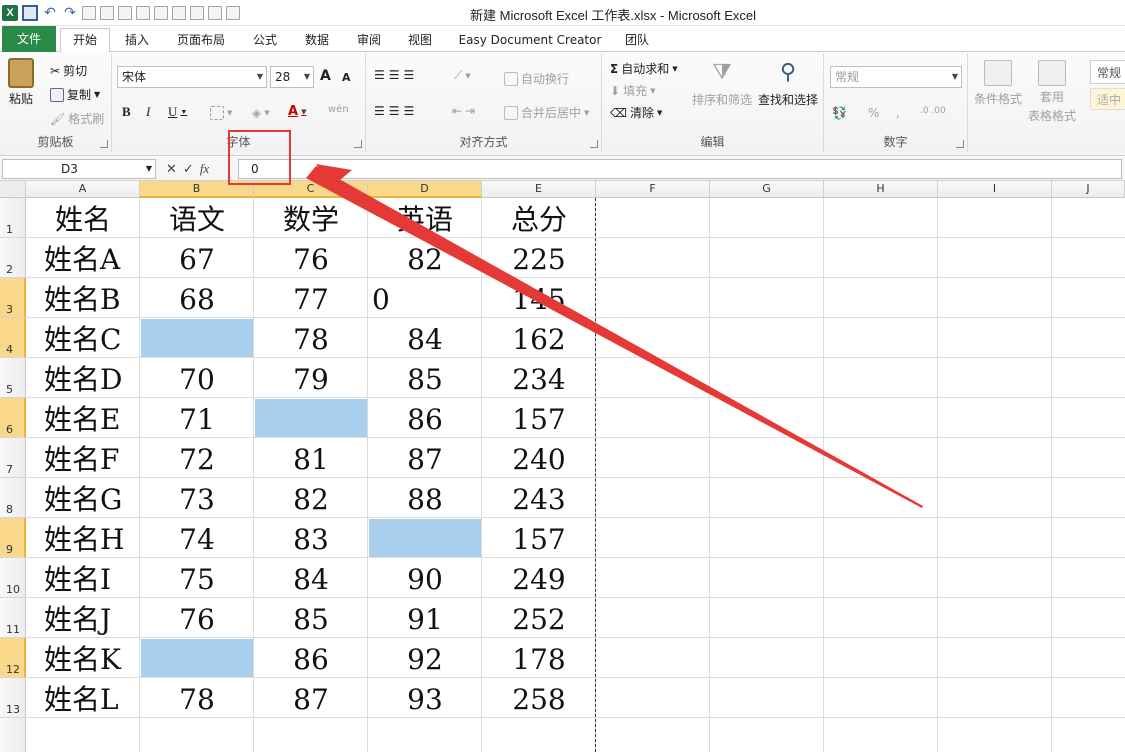  I want to click on cell-c10: 84, so click(311, 578).